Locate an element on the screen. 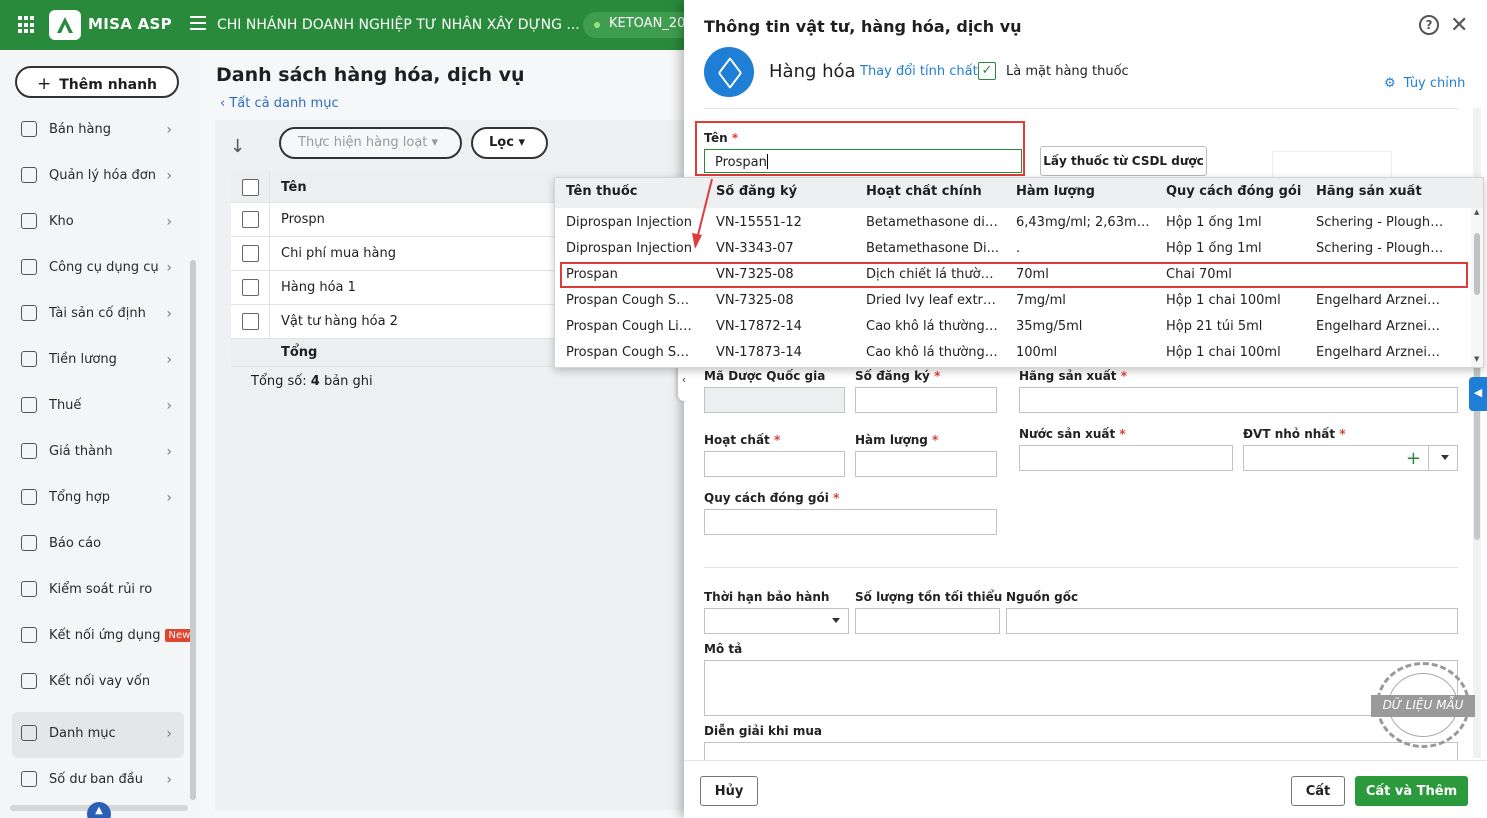 This screenshot has height=818, width=1487. save-and-add-button: Cất và Thêm is located at coordinates (1411, 791).